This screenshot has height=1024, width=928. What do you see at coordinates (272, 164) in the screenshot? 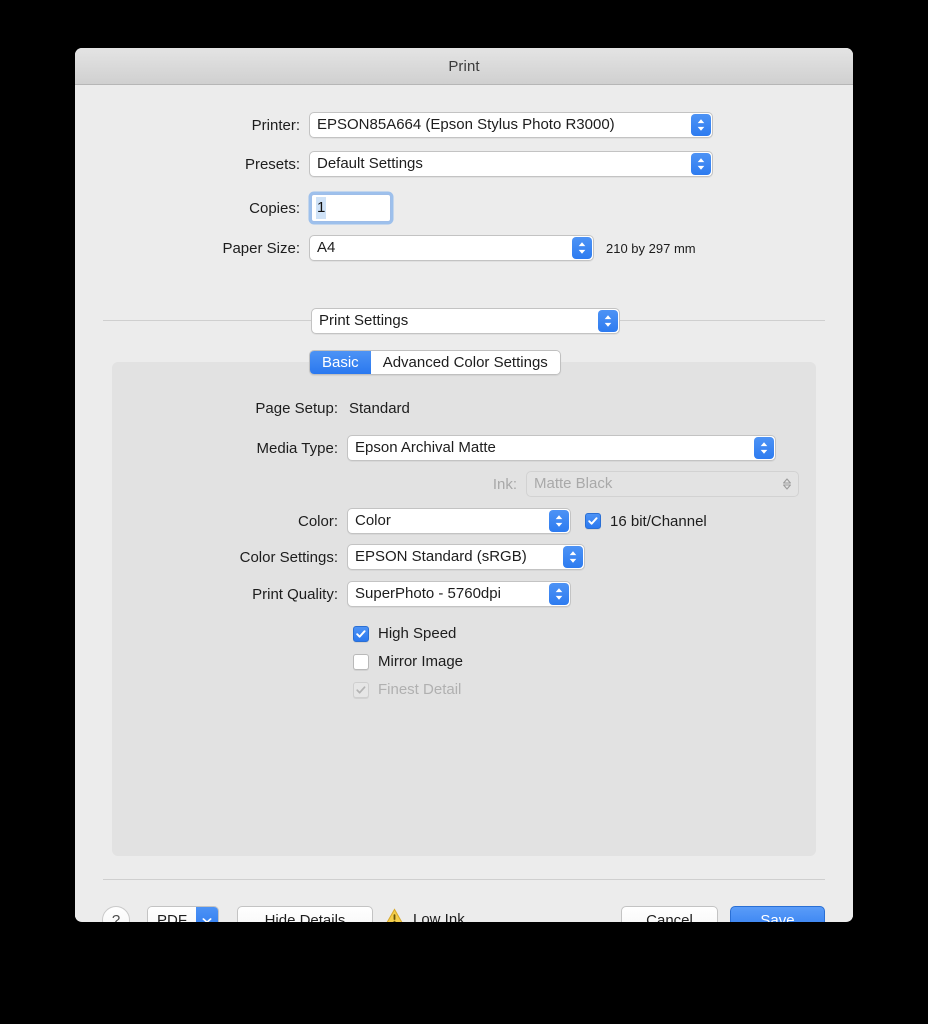
I see `presets-label: Presets:` at bounding box center [272, 164].